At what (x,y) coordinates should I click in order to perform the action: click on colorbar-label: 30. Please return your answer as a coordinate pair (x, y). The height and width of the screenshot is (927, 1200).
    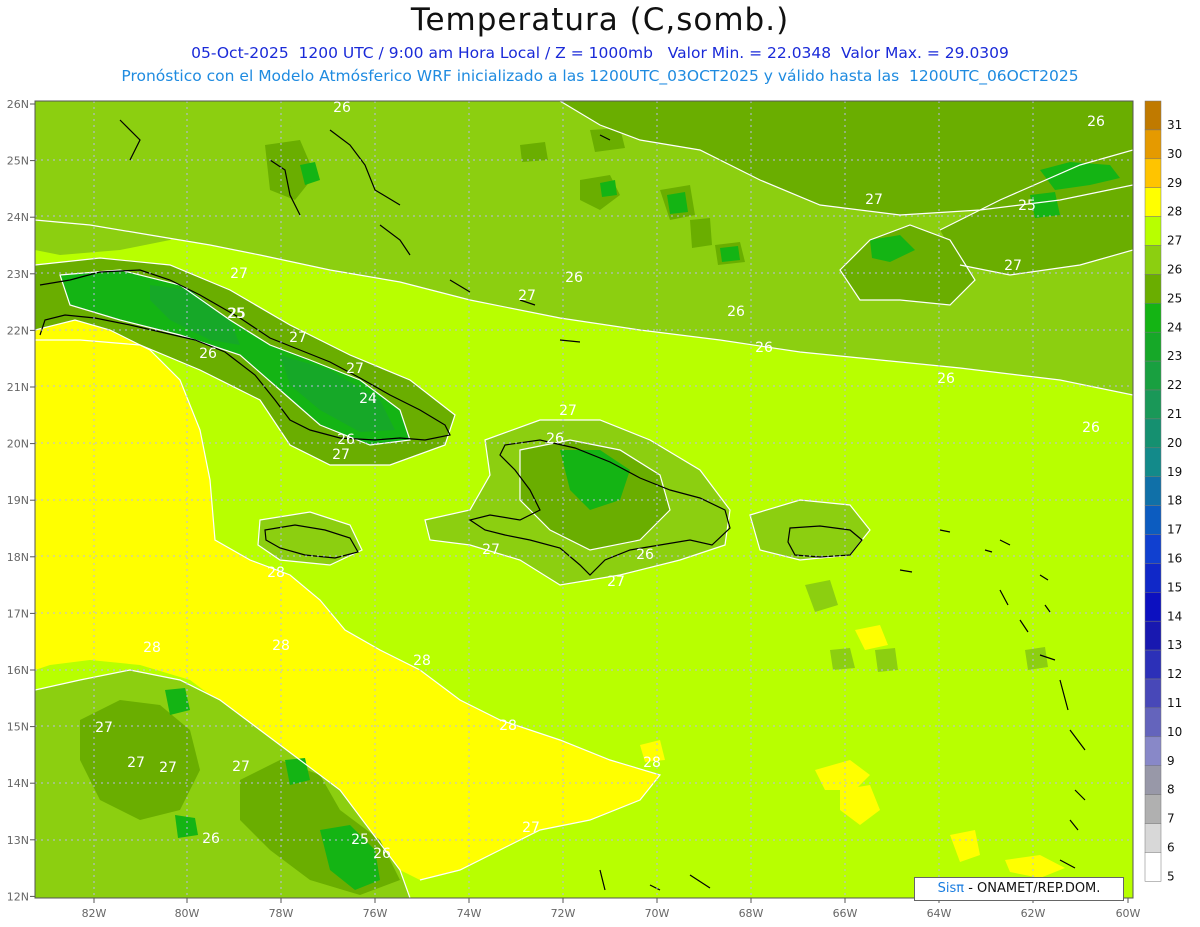
    Looking at the image, I should click on (1174, 154).